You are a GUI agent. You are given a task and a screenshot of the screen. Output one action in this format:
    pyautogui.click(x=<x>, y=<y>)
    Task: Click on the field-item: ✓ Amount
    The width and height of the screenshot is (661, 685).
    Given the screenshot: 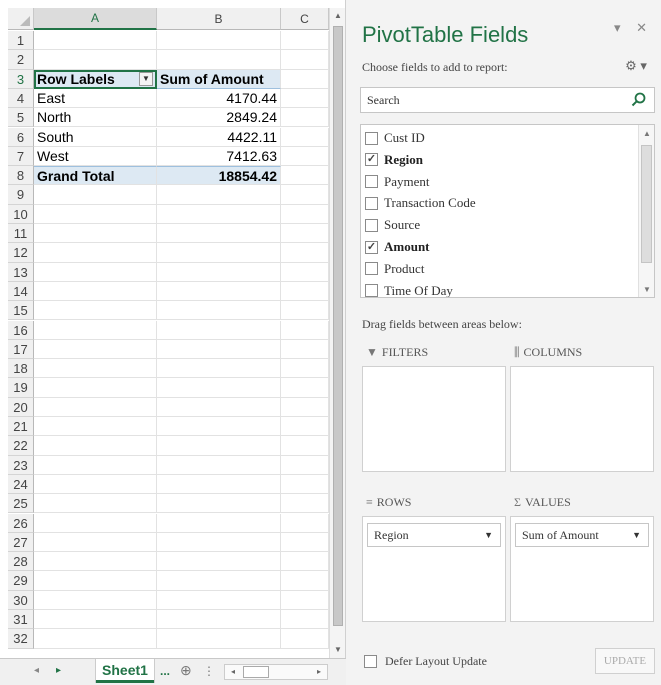 What is the action you would take?
    pyautogui.click(x=397, y=247)
    